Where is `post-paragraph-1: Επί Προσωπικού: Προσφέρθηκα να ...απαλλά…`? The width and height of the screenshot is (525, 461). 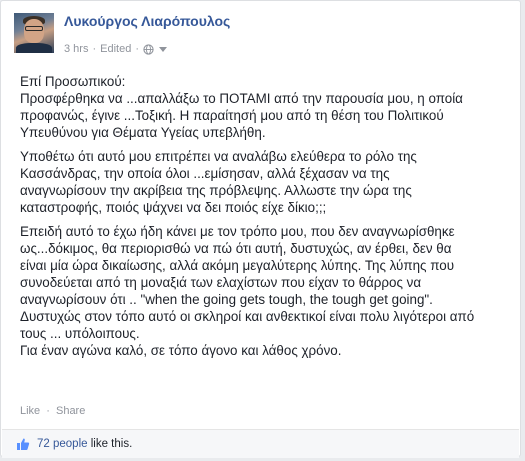 post-paragraph-1: Επί Προσωπικού: Προσφέρθηκα να ...απαλλά… is located at coordinates (267, 107).